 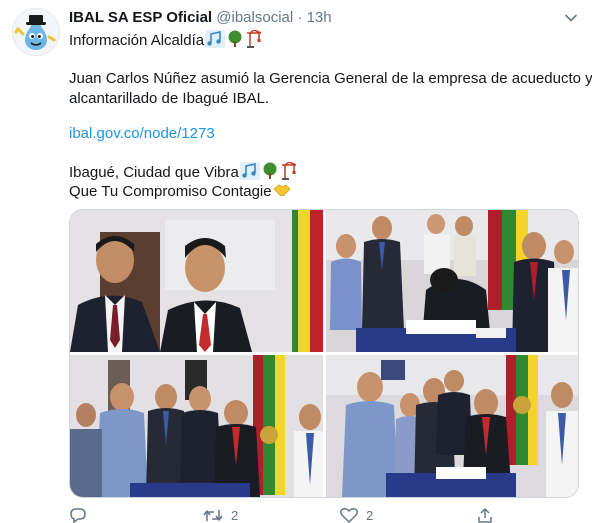 I want to click on tweet-timestamp: 13h, so click(x=319, y=17).